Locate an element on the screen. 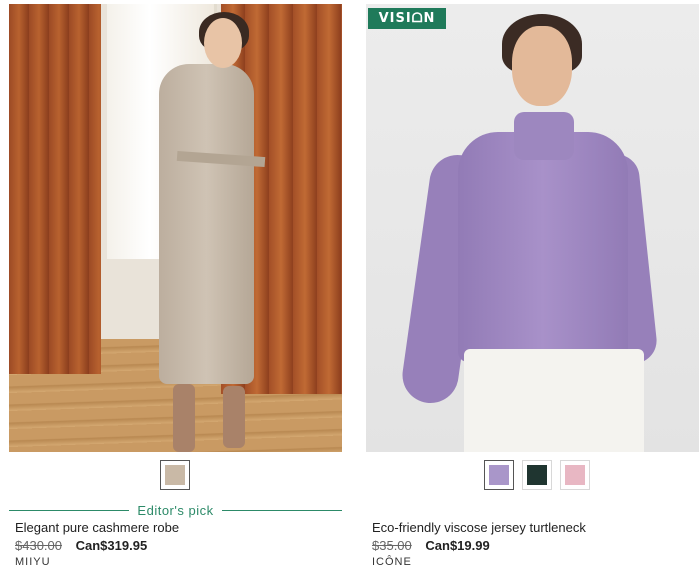 This screenshot has height=570, width=700. vision-badge: VISIᗝN is located at coordinates (407, 18).